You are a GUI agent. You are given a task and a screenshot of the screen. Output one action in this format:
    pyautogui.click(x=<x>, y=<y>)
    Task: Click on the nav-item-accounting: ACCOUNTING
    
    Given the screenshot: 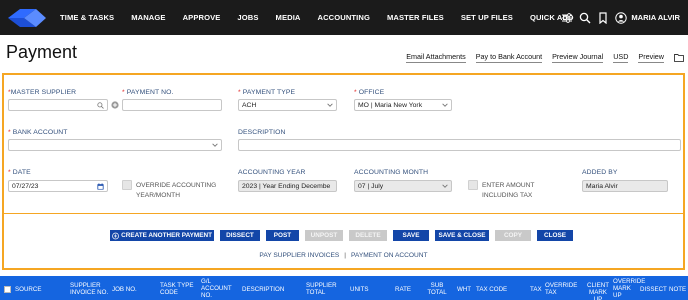 What is the action you would take?
    pyautogui.click(x=343, y=17)
    